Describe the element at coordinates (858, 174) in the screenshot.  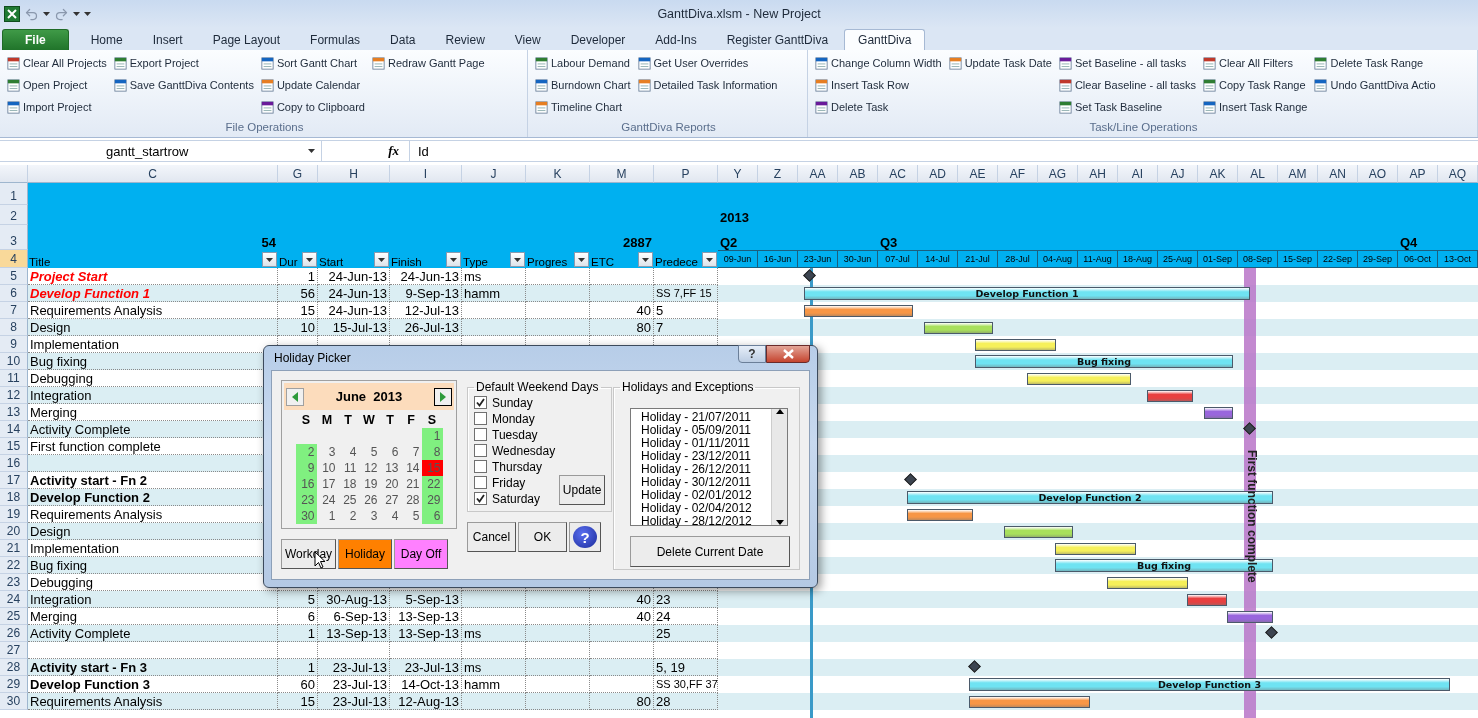
I see `column-header: AB` at that location.